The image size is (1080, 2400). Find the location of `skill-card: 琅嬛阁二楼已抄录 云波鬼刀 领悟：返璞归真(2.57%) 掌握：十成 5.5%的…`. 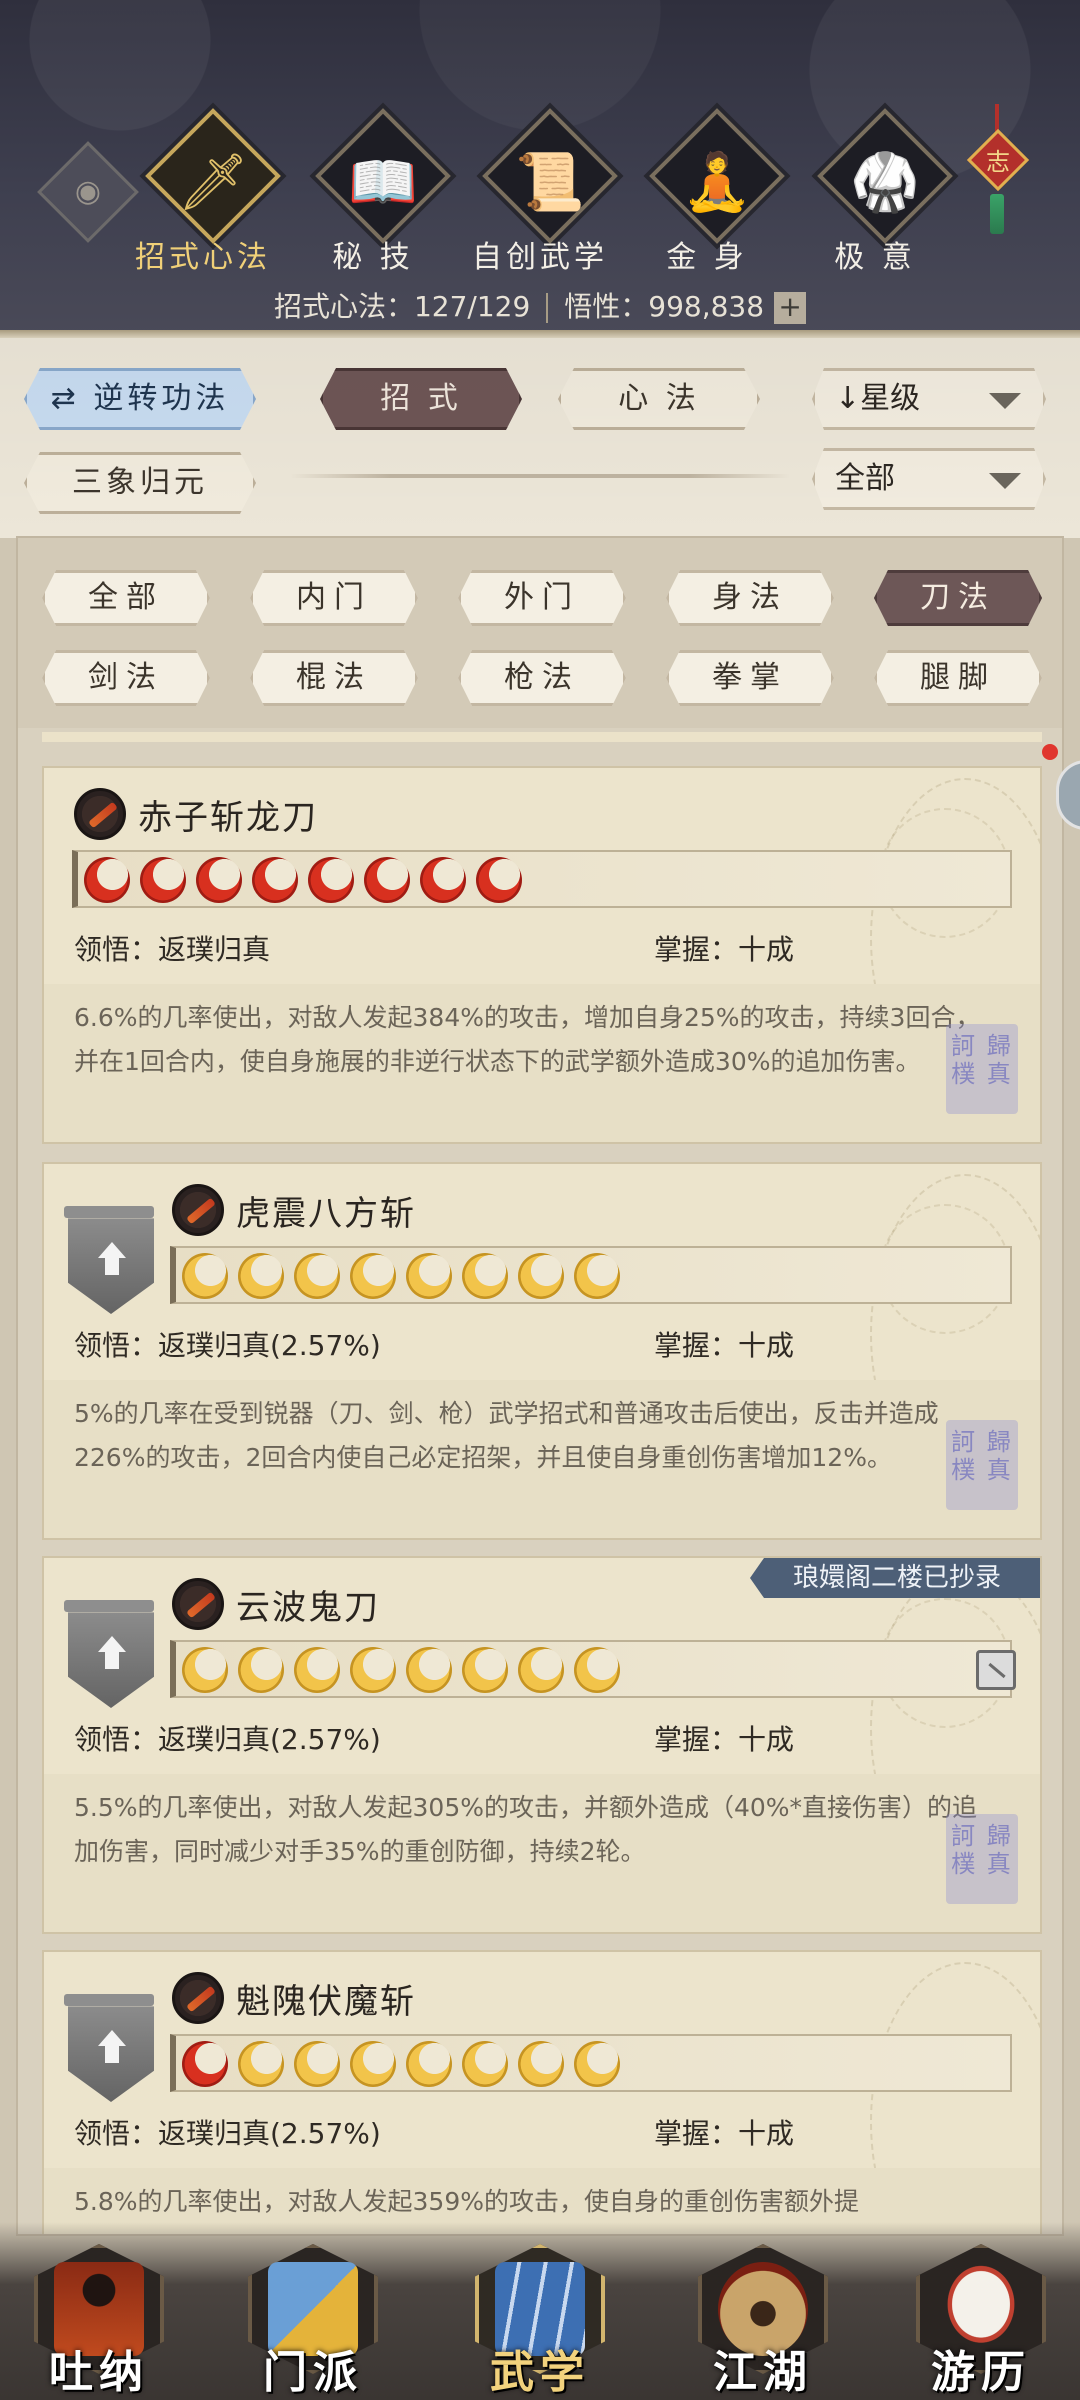

skill-card: 琅嬛阁二楼已抄录 云波鬼刀 领悟：返璞归真(2.57%) 掌握：十成 5.5%的… is located at coordinates (542, 1745).